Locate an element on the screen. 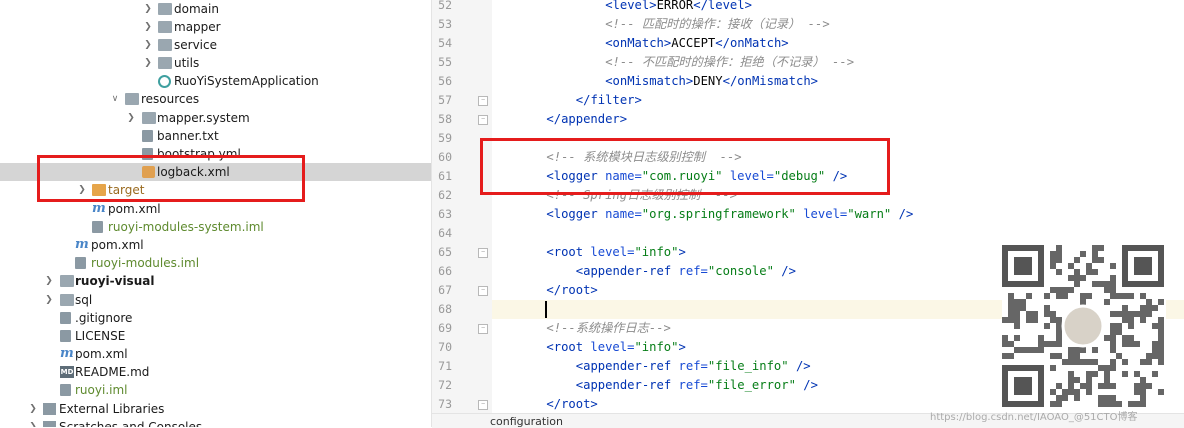  tree-item: ❯ mapper.system is located at coordinates (215, 118).